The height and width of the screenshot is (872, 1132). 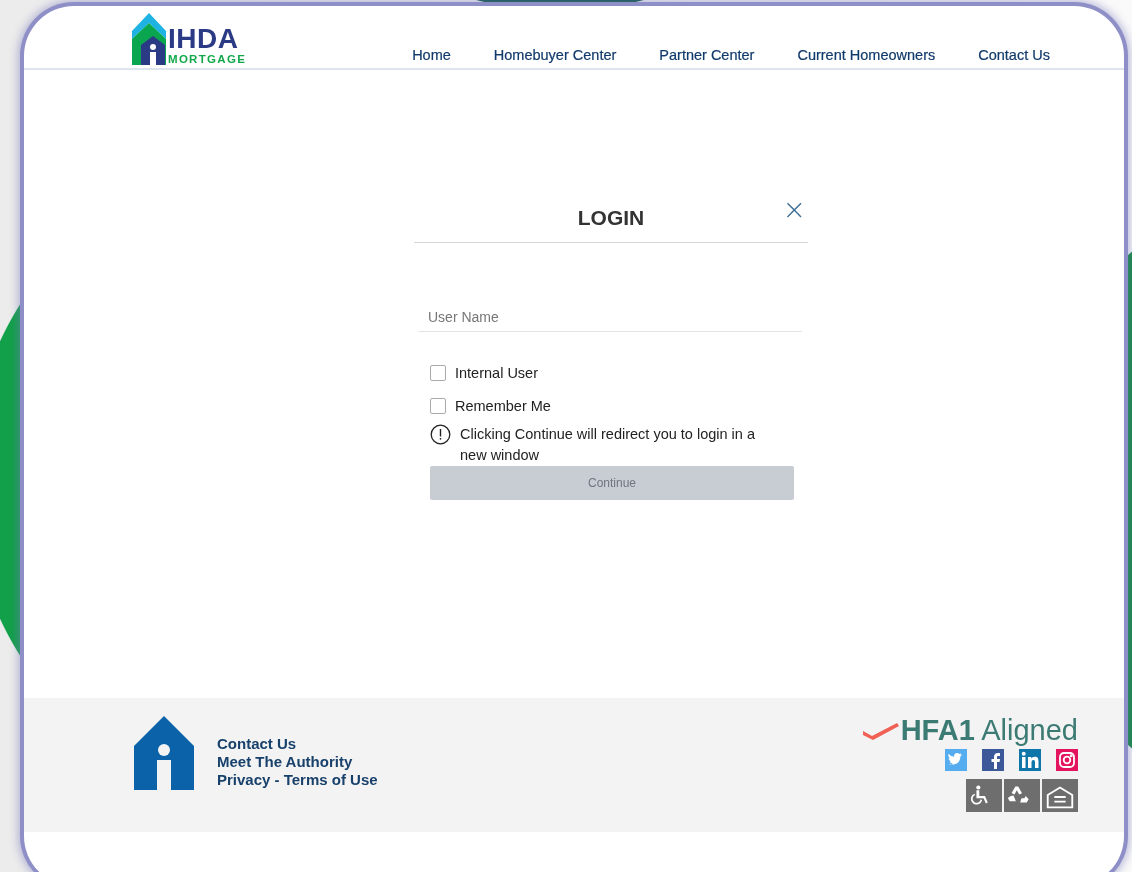 What do you see at coordinates (555, 55) in the screenshot?
I see `nav-link: Homebuyer Center` at bounding box center [555, 55].